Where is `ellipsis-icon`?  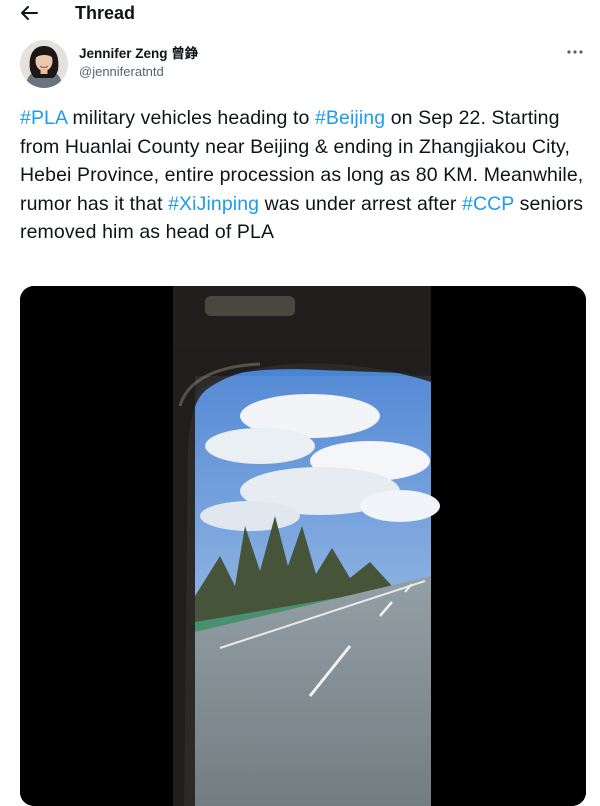
ellipsis-icon is located at coordinates (575, 52).